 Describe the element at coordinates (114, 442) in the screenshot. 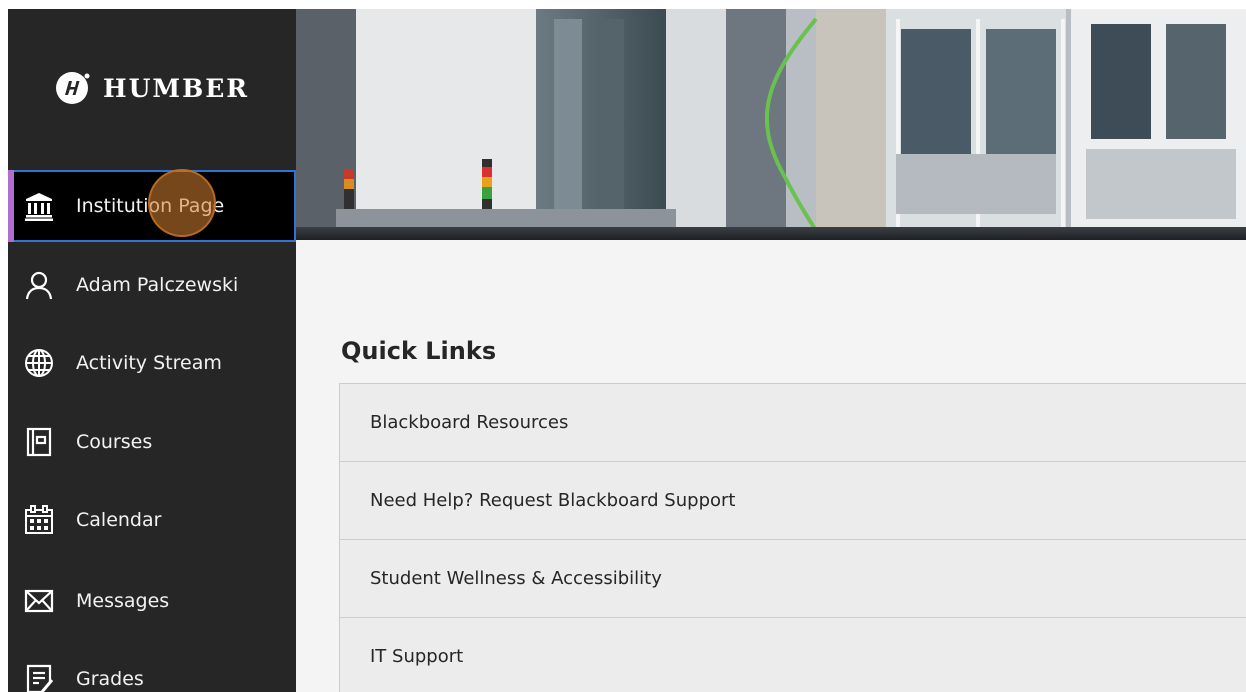

I see `sidebar-item-label: Courses` at that location.